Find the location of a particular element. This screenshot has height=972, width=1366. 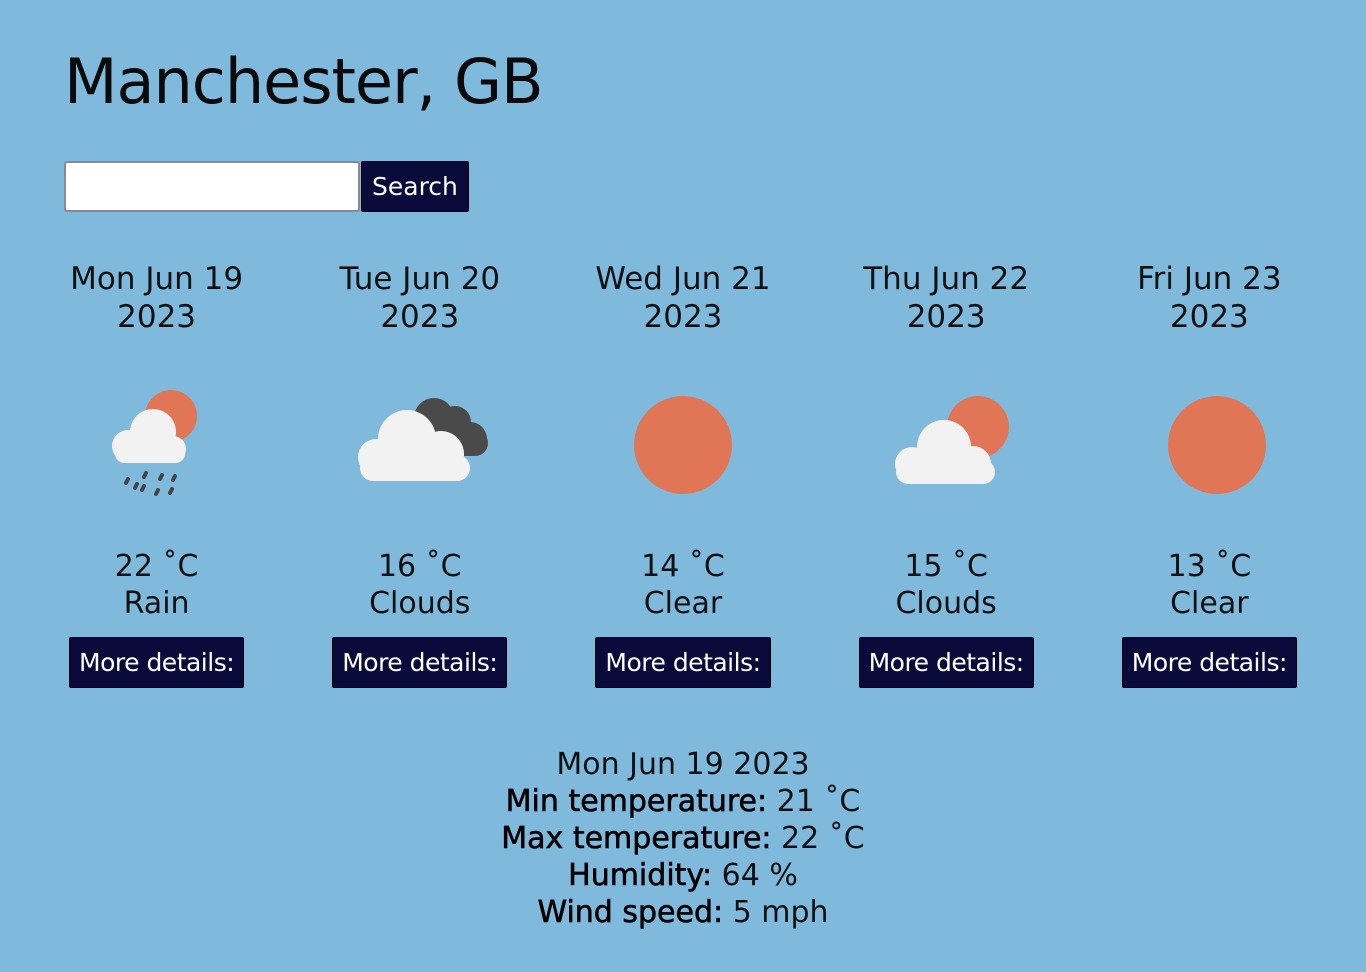

forecast-temp: 16 ˚C is located at coordinates (419, 566).